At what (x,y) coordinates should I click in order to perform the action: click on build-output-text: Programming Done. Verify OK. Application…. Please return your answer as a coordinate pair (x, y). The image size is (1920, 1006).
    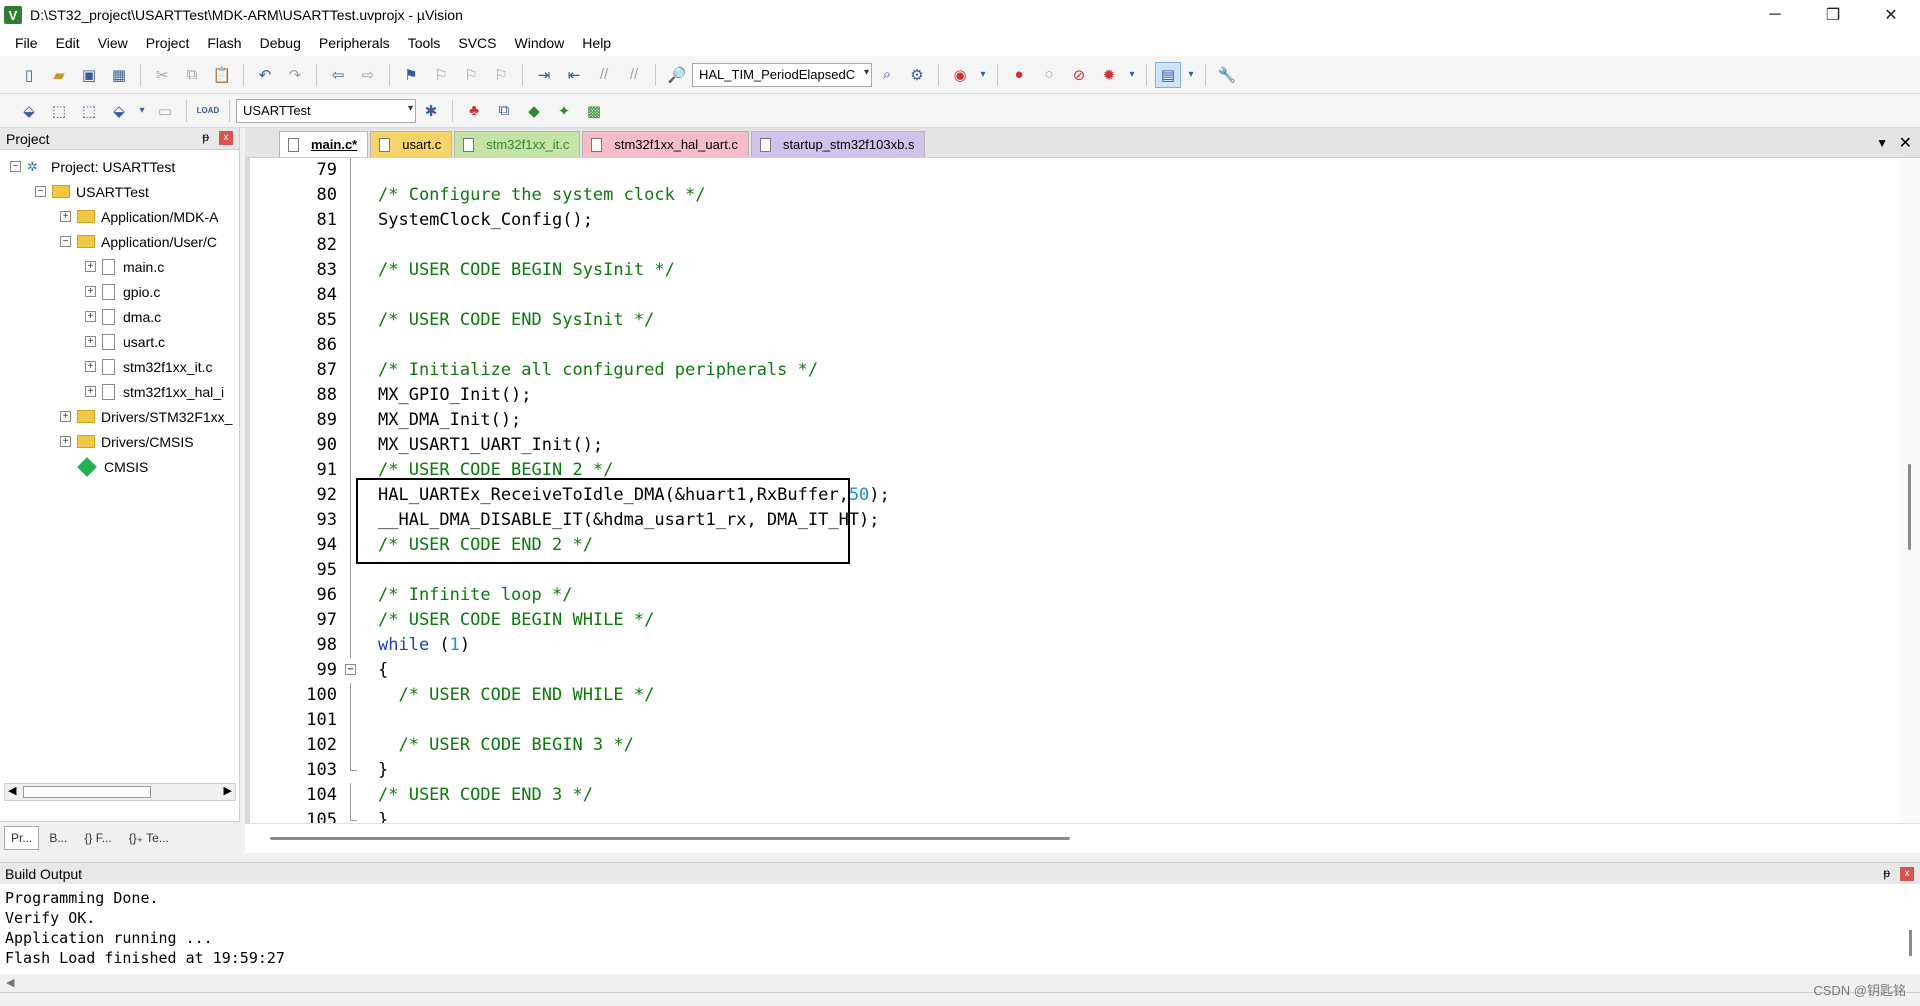
    Looking at the image, I should click on (960, 929).